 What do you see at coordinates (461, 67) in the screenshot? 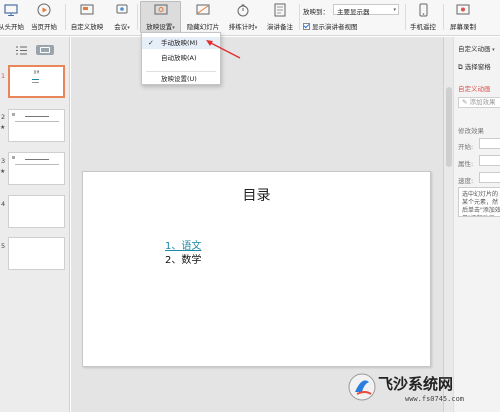
I see `select-pane-icon: ⧉` at bounding box center [461, 67].